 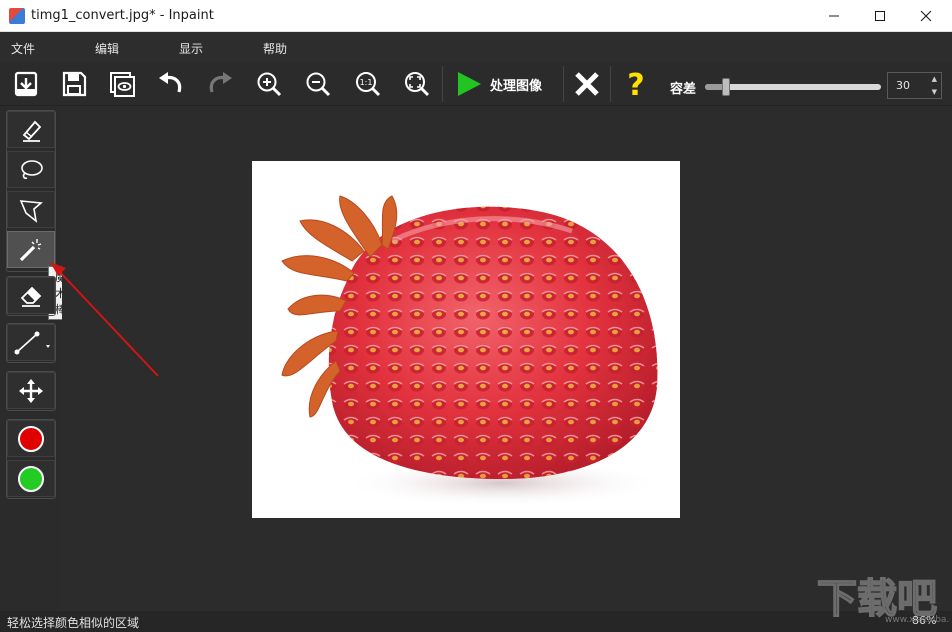 I want to click on minimize-icon, so click(x=834, y=15).